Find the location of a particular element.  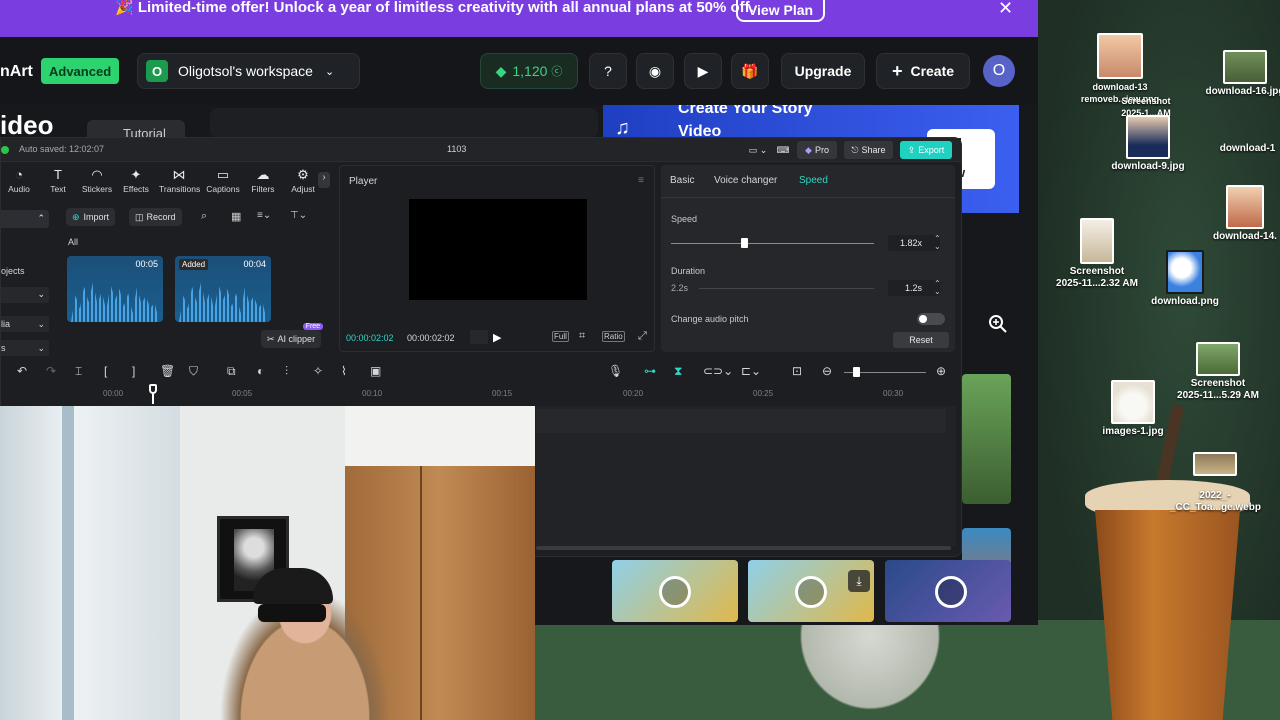

gift-icon: 🎁 is located at coordinates (750, 71).